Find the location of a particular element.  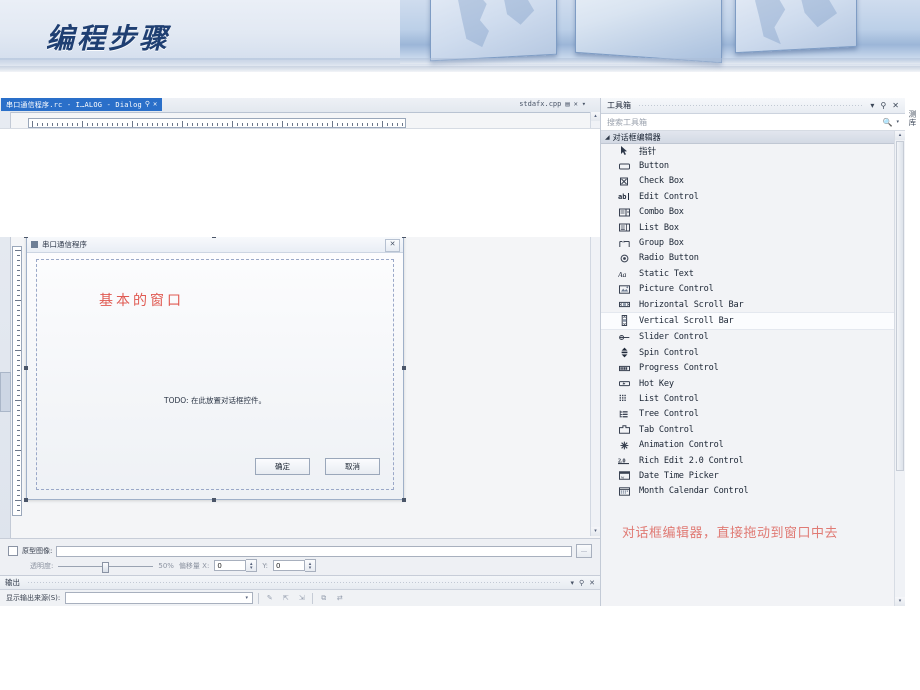

prototype-path-input is located at coordinates (314, 551).